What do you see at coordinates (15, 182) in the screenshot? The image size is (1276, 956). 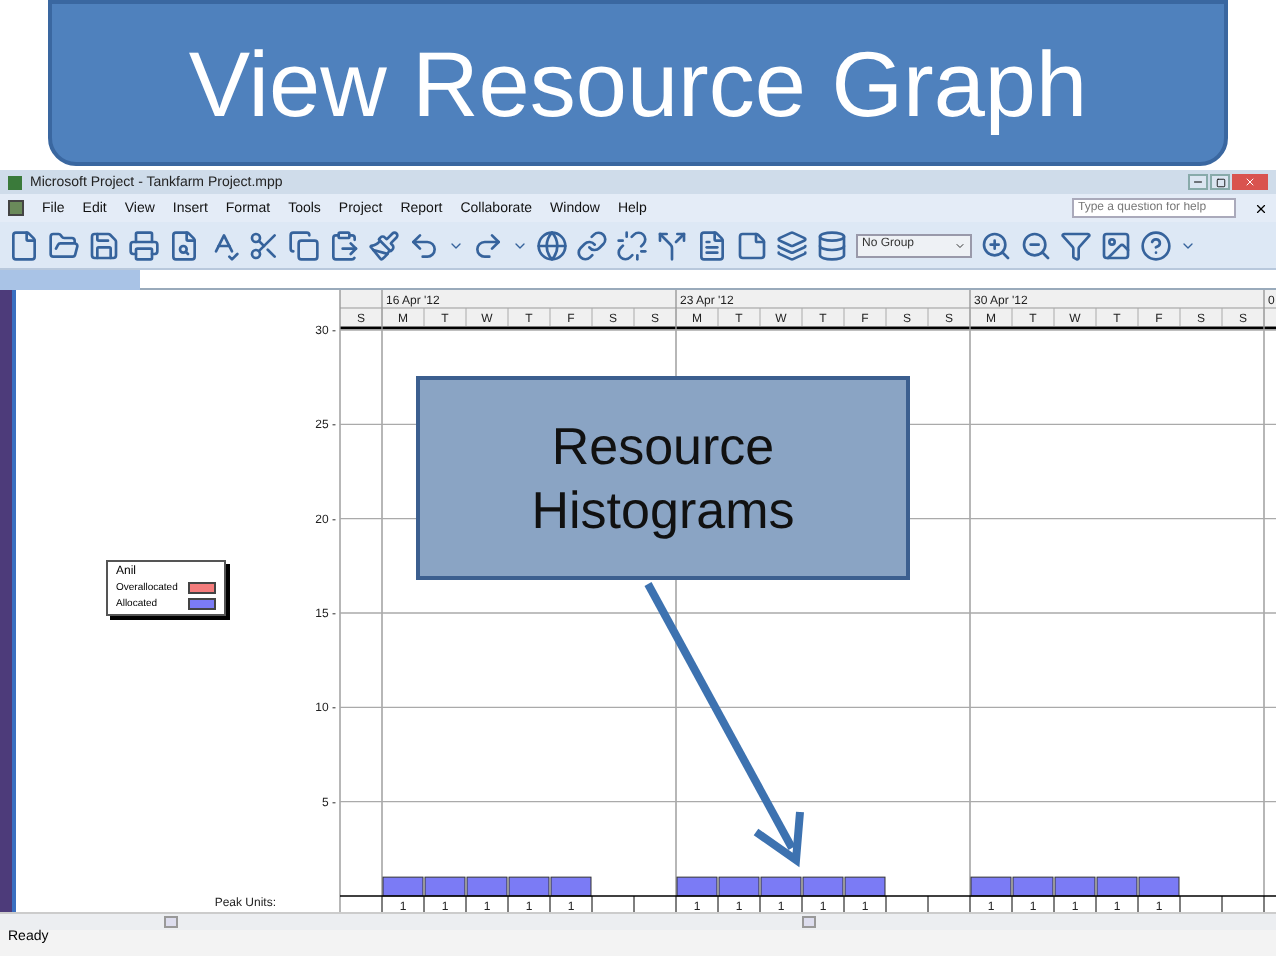 I see `app-icon` at bounding box center [15, 182].